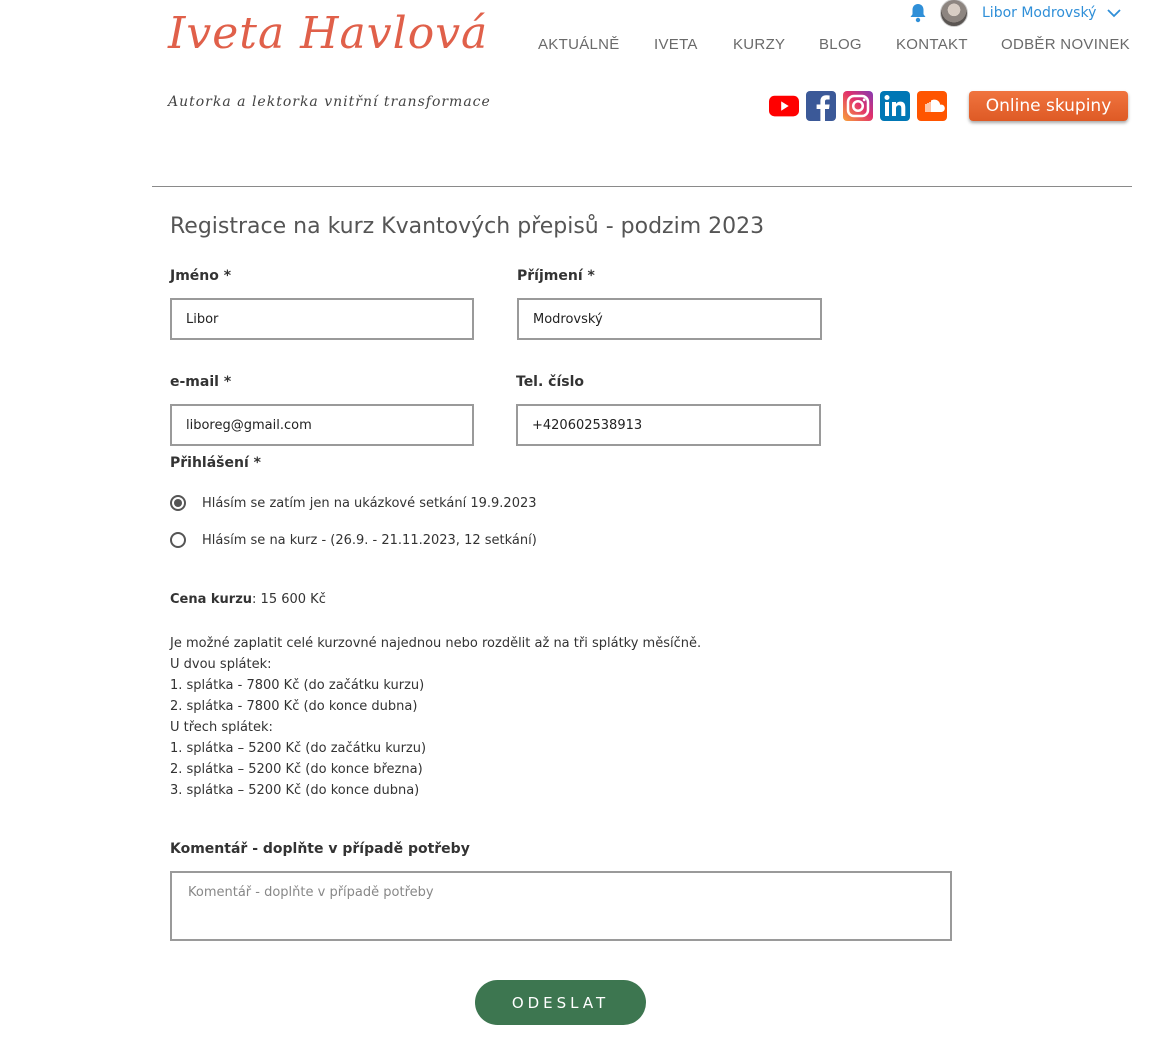 The image size is (1164, 1052). What do you see at coordinates (932, 44) in the screenshot?
I see `nav-item-kontakt: KONTAKT` at bounding box center [932, 44].